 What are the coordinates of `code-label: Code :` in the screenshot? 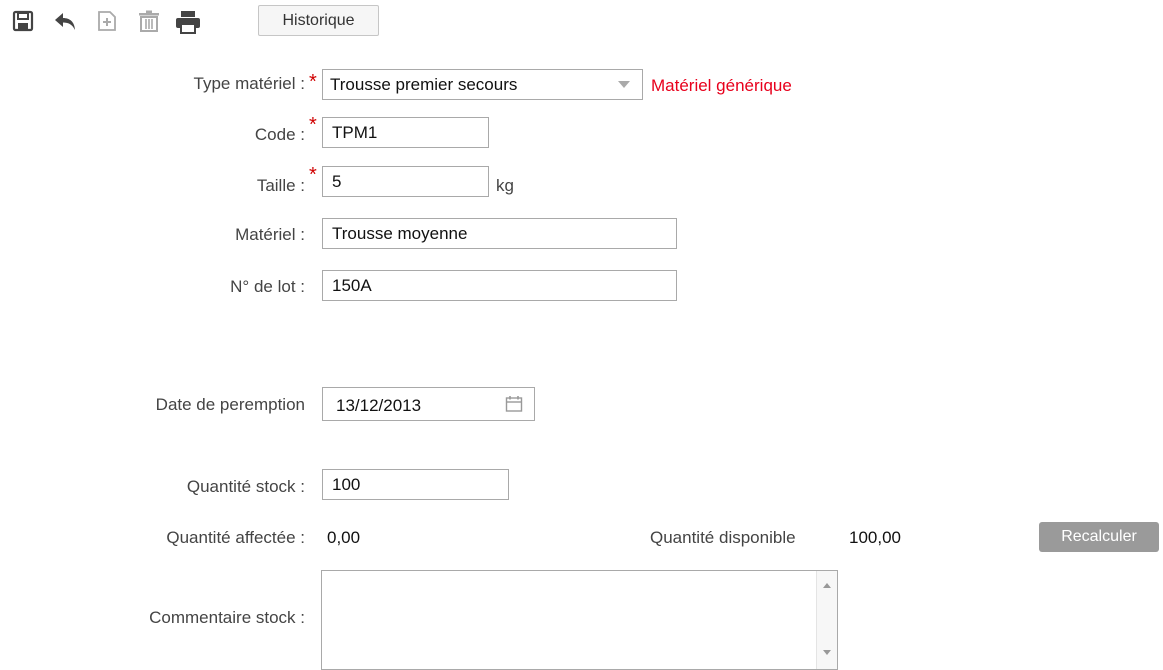 It's located at (279, 134).